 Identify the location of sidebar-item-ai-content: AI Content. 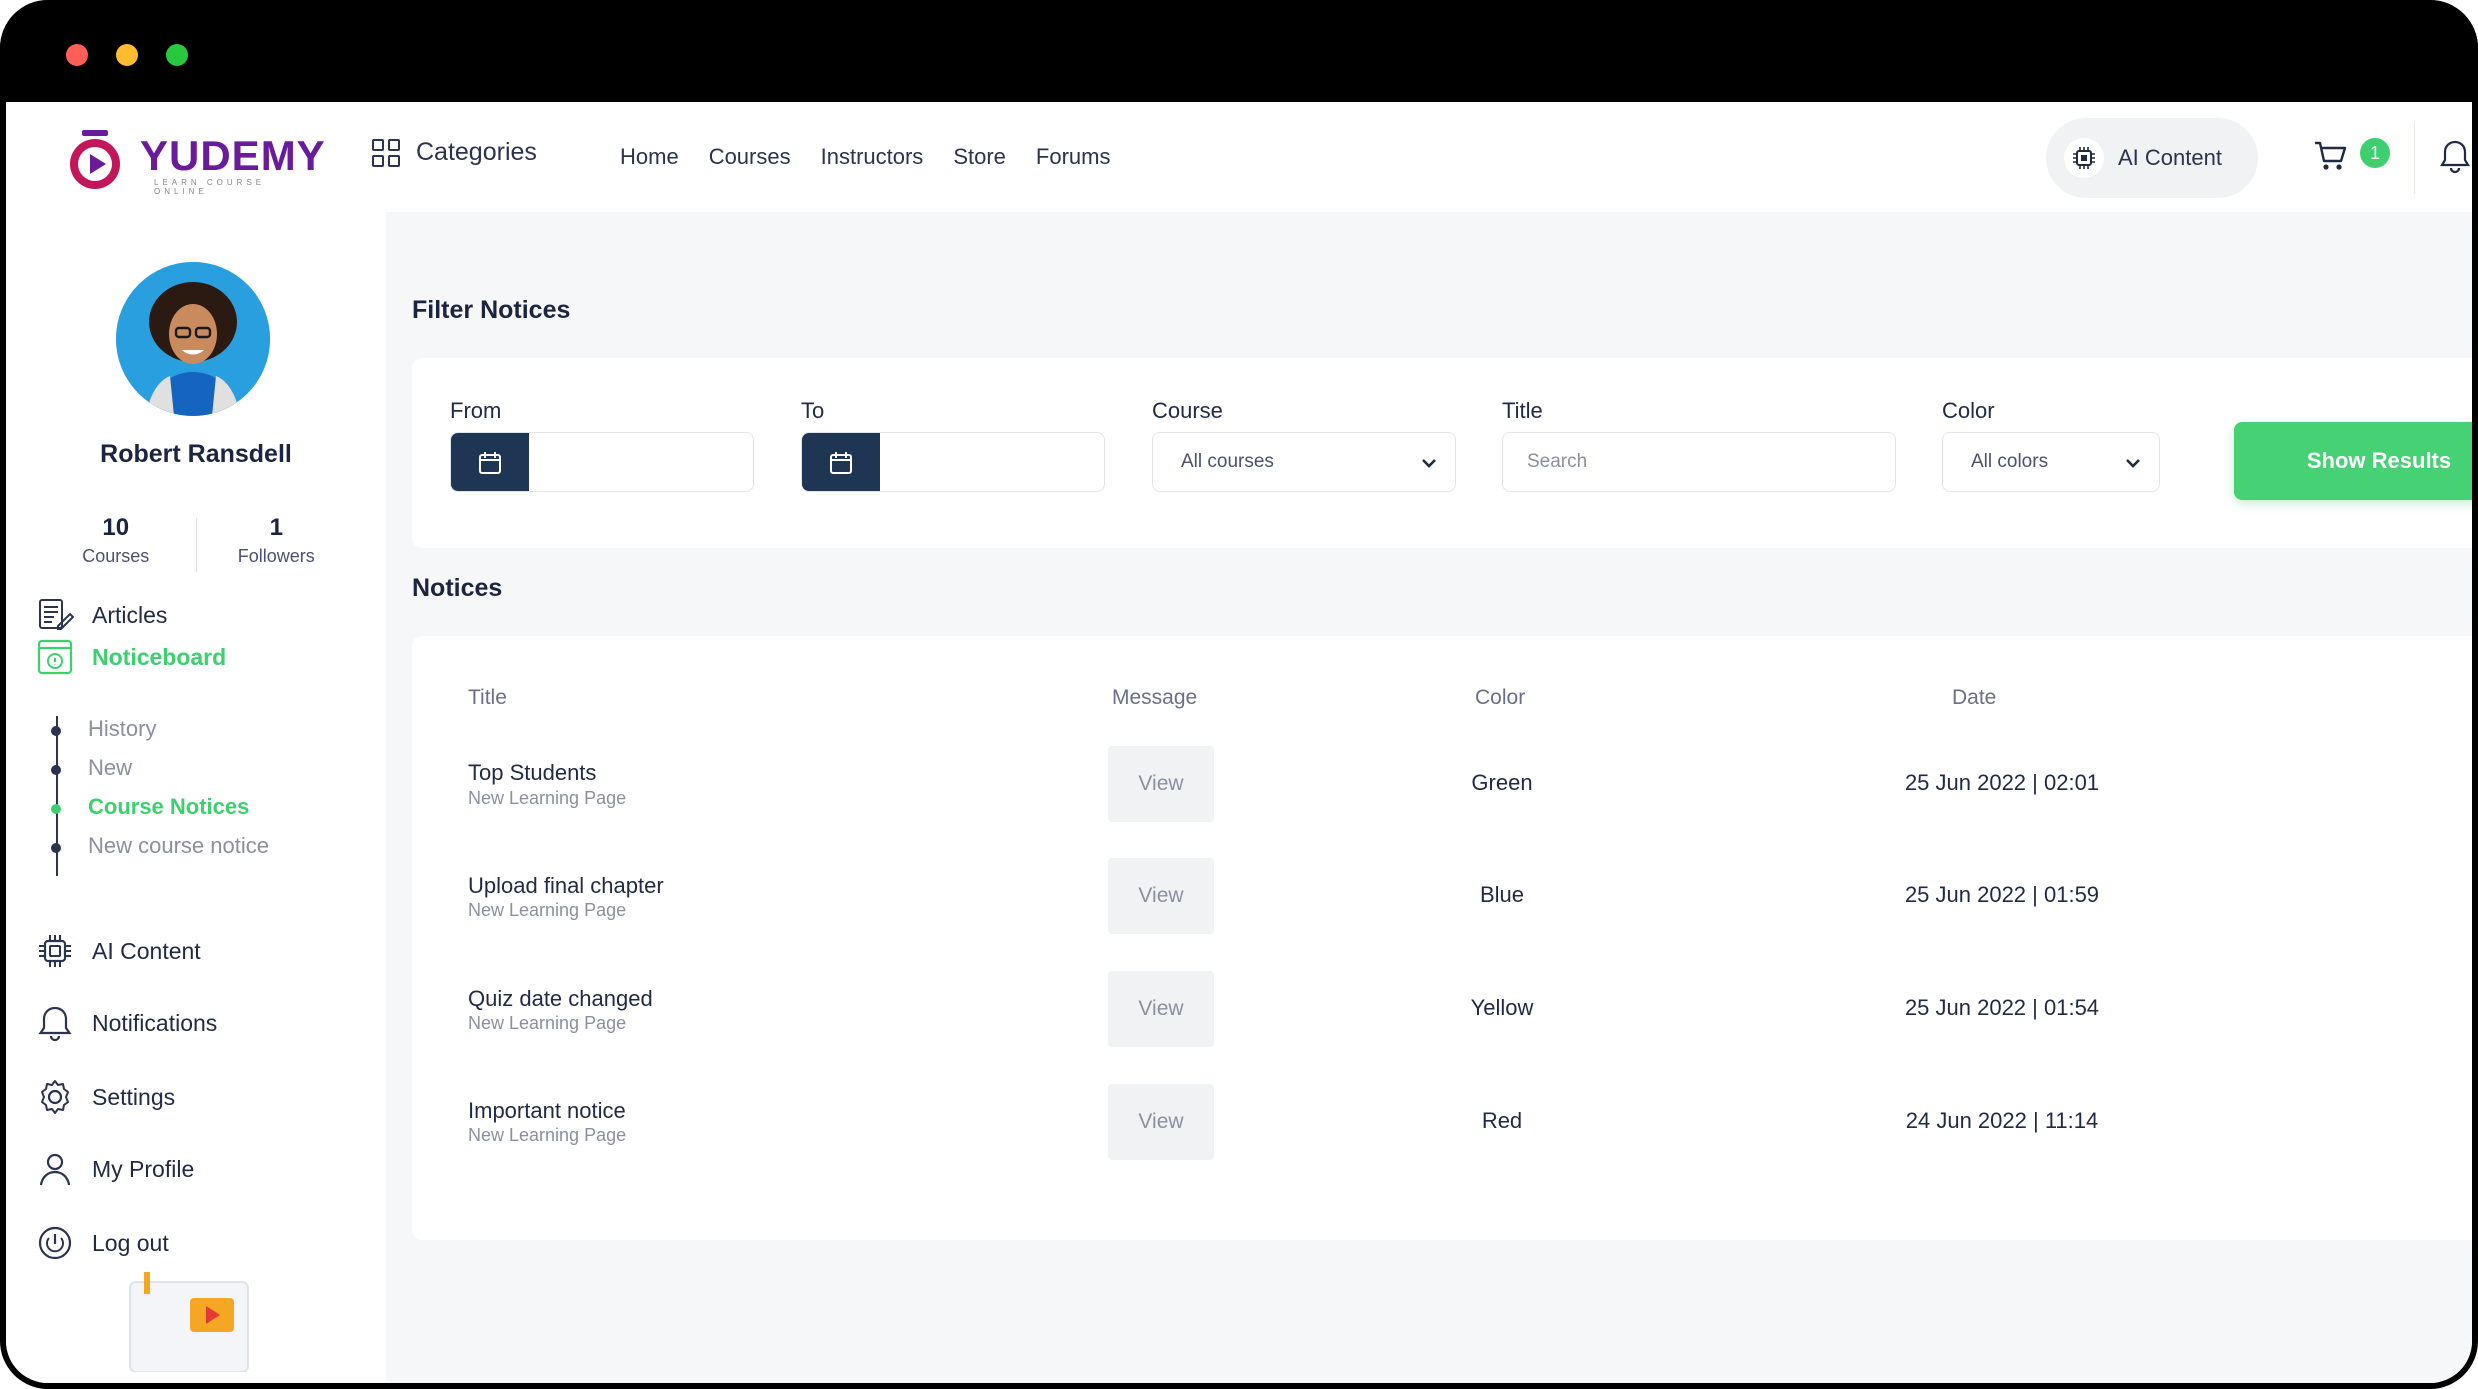
(118, 951).